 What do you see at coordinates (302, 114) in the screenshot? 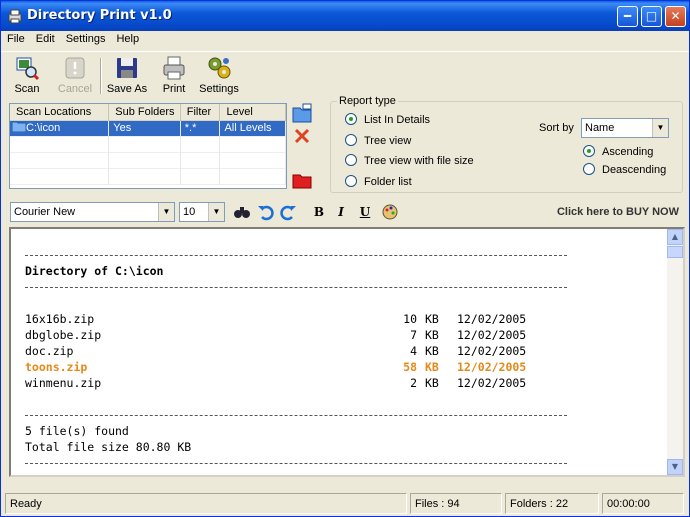
I see `add-folder-button` at bounding box center [302, 114].